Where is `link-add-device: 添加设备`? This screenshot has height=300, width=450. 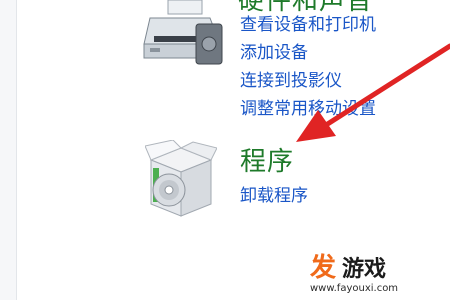 link-add-device: 添加设备 is located at coordinates (274, 53).